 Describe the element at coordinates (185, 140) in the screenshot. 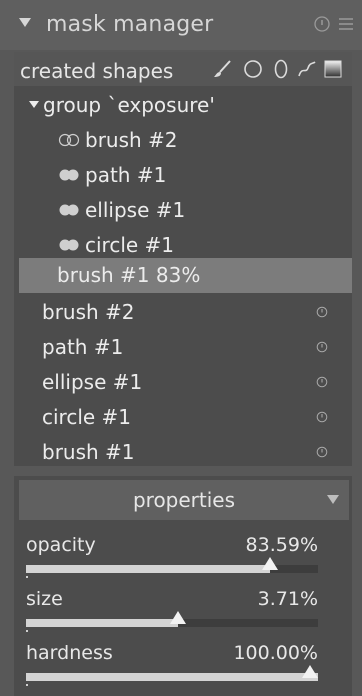

I see `group-shape-row: brush #2` at that location.